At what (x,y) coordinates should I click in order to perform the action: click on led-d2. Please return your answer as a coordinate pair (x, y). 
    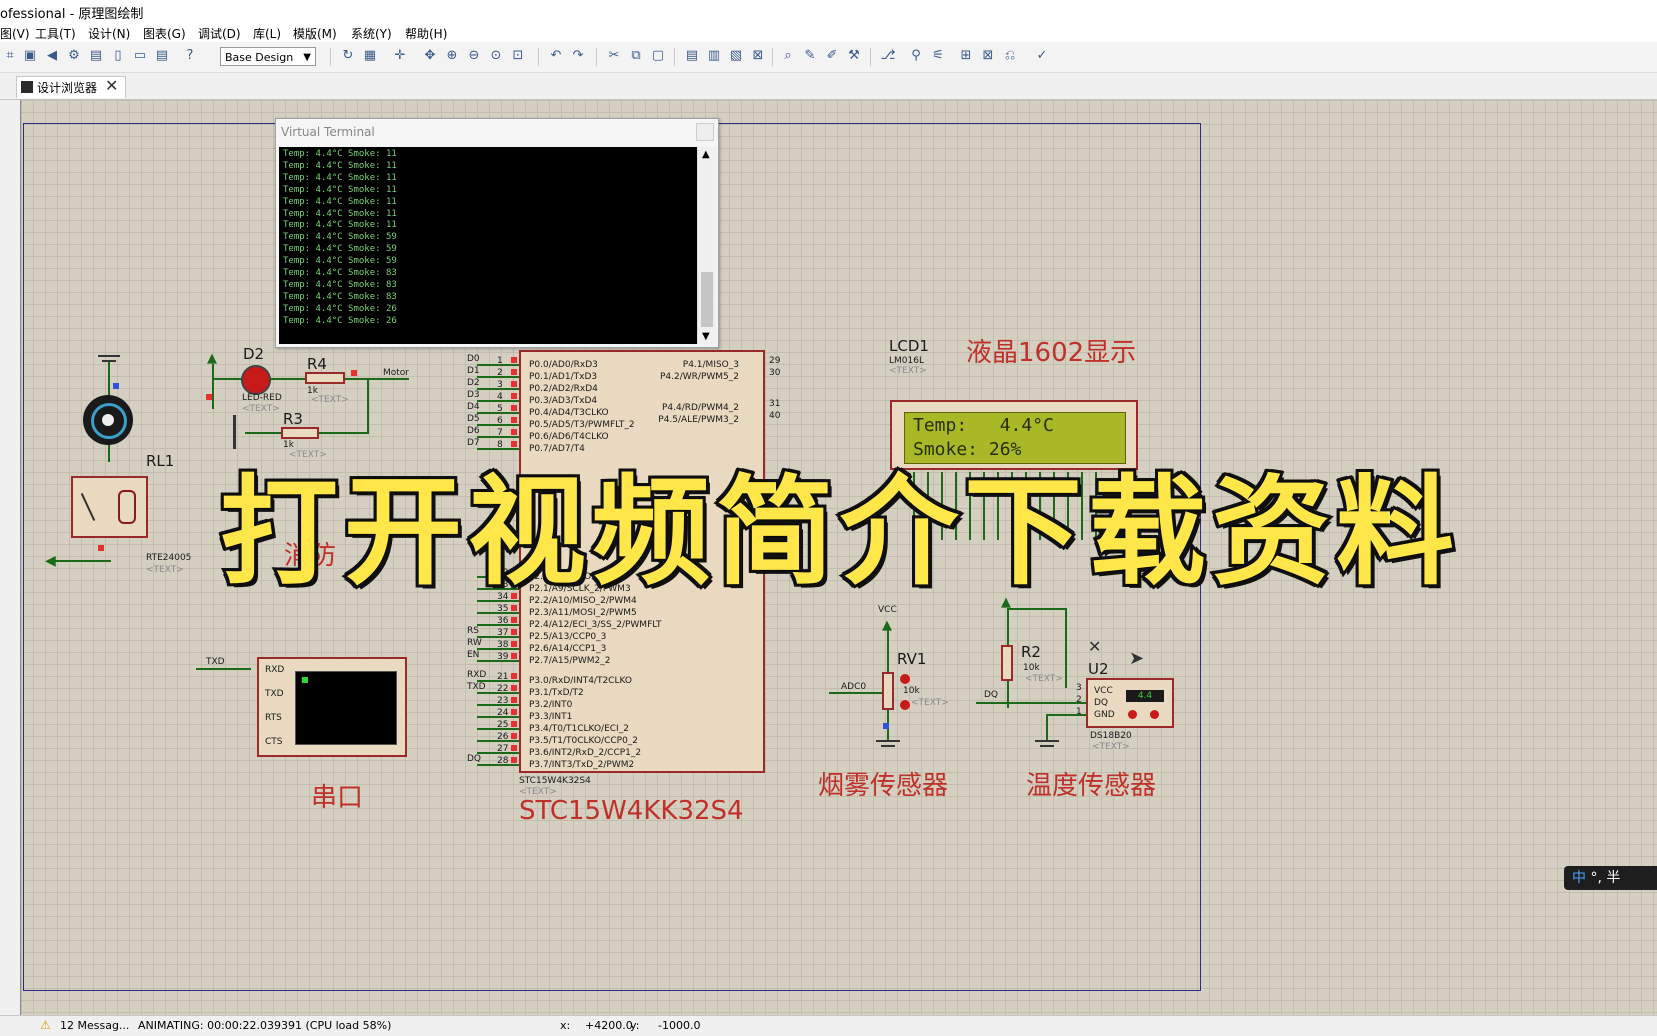
    Looking at the image, I should click on (256, 380).